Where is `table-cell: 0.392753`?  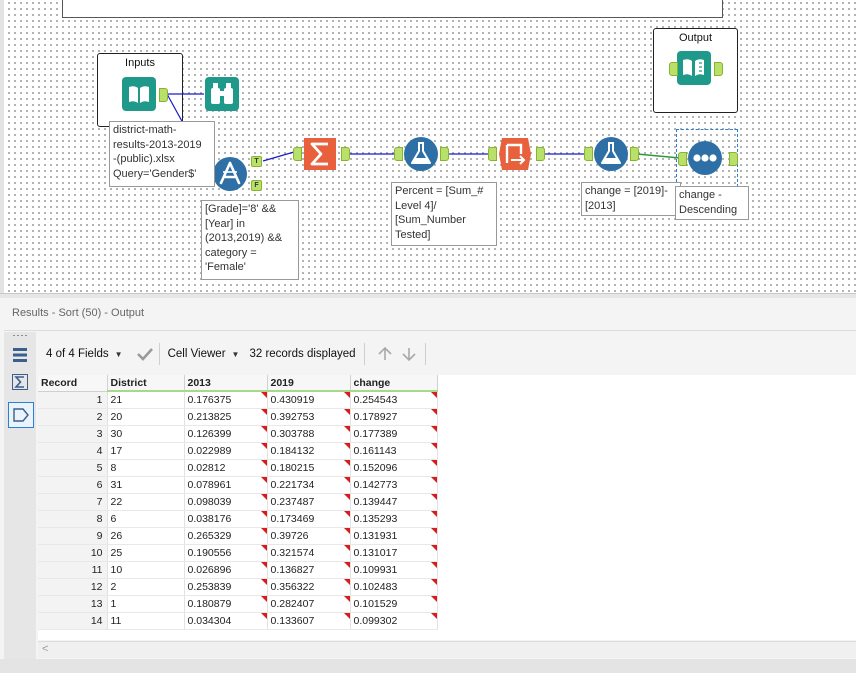 table-cell: 0.392753 is located at coordinates (309, 417).